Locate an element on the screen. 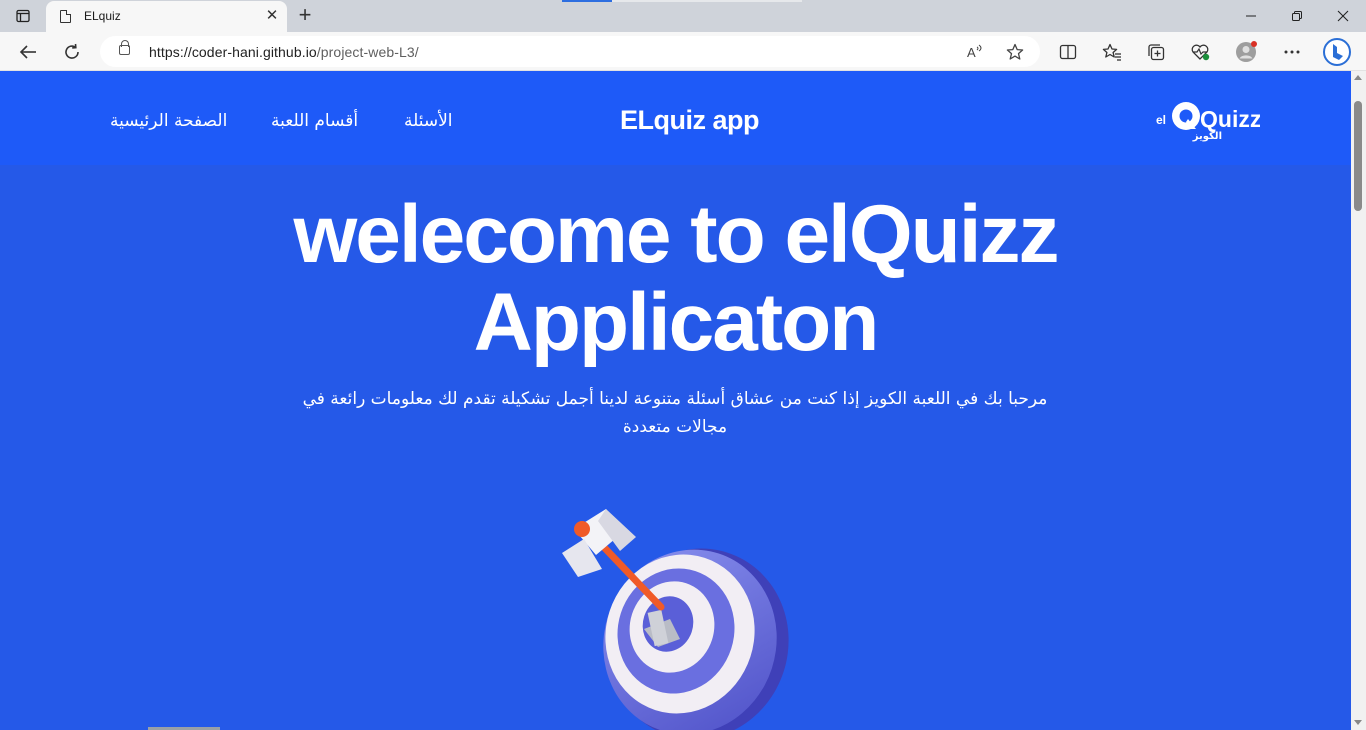 Image resolution: width=1366 pixels, height=730 pixels. minimize-icon is located at coordinates (1251, 16).